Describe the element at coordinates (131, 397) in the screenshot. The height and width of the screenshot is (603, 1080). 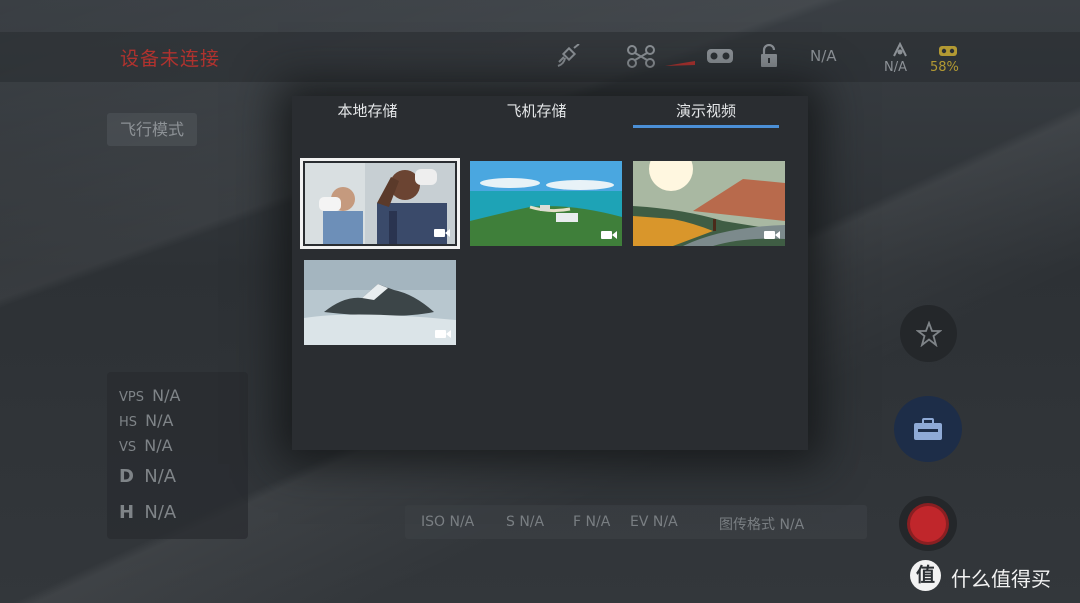
I see `vps-label: VPS` at that location.